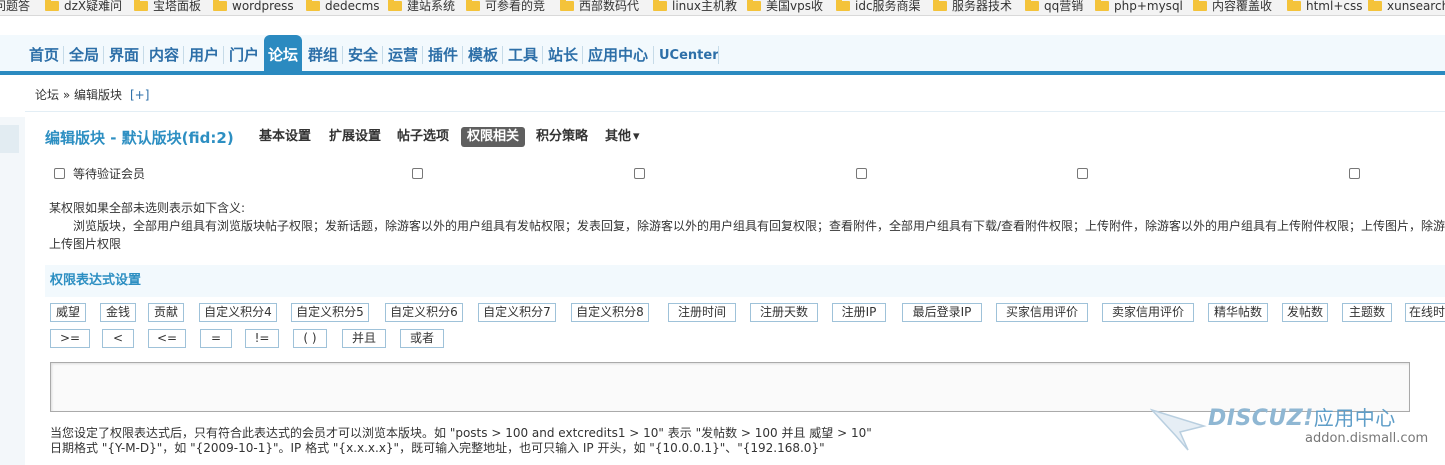 The height and width of the screenshot is (465, 1445). What do you see at coordinates (263, 6) in the screenshot?
I see `bookmark-label: wordpress` at bounding box center [263, 6].